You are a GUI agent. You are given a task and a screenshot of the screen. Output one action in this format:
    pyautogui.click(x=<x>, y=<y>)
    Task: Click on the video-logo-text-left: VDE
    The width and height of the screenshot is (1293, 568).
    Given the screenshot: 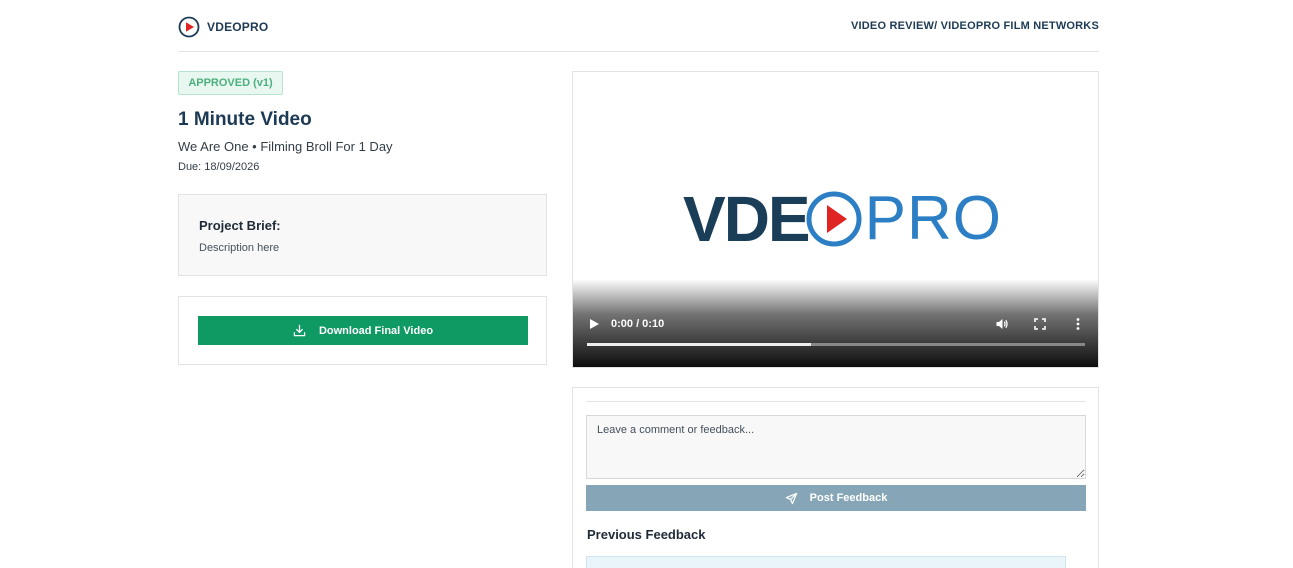 What is the action you would take?
    pyautogui.click(x=747, y=219)
    